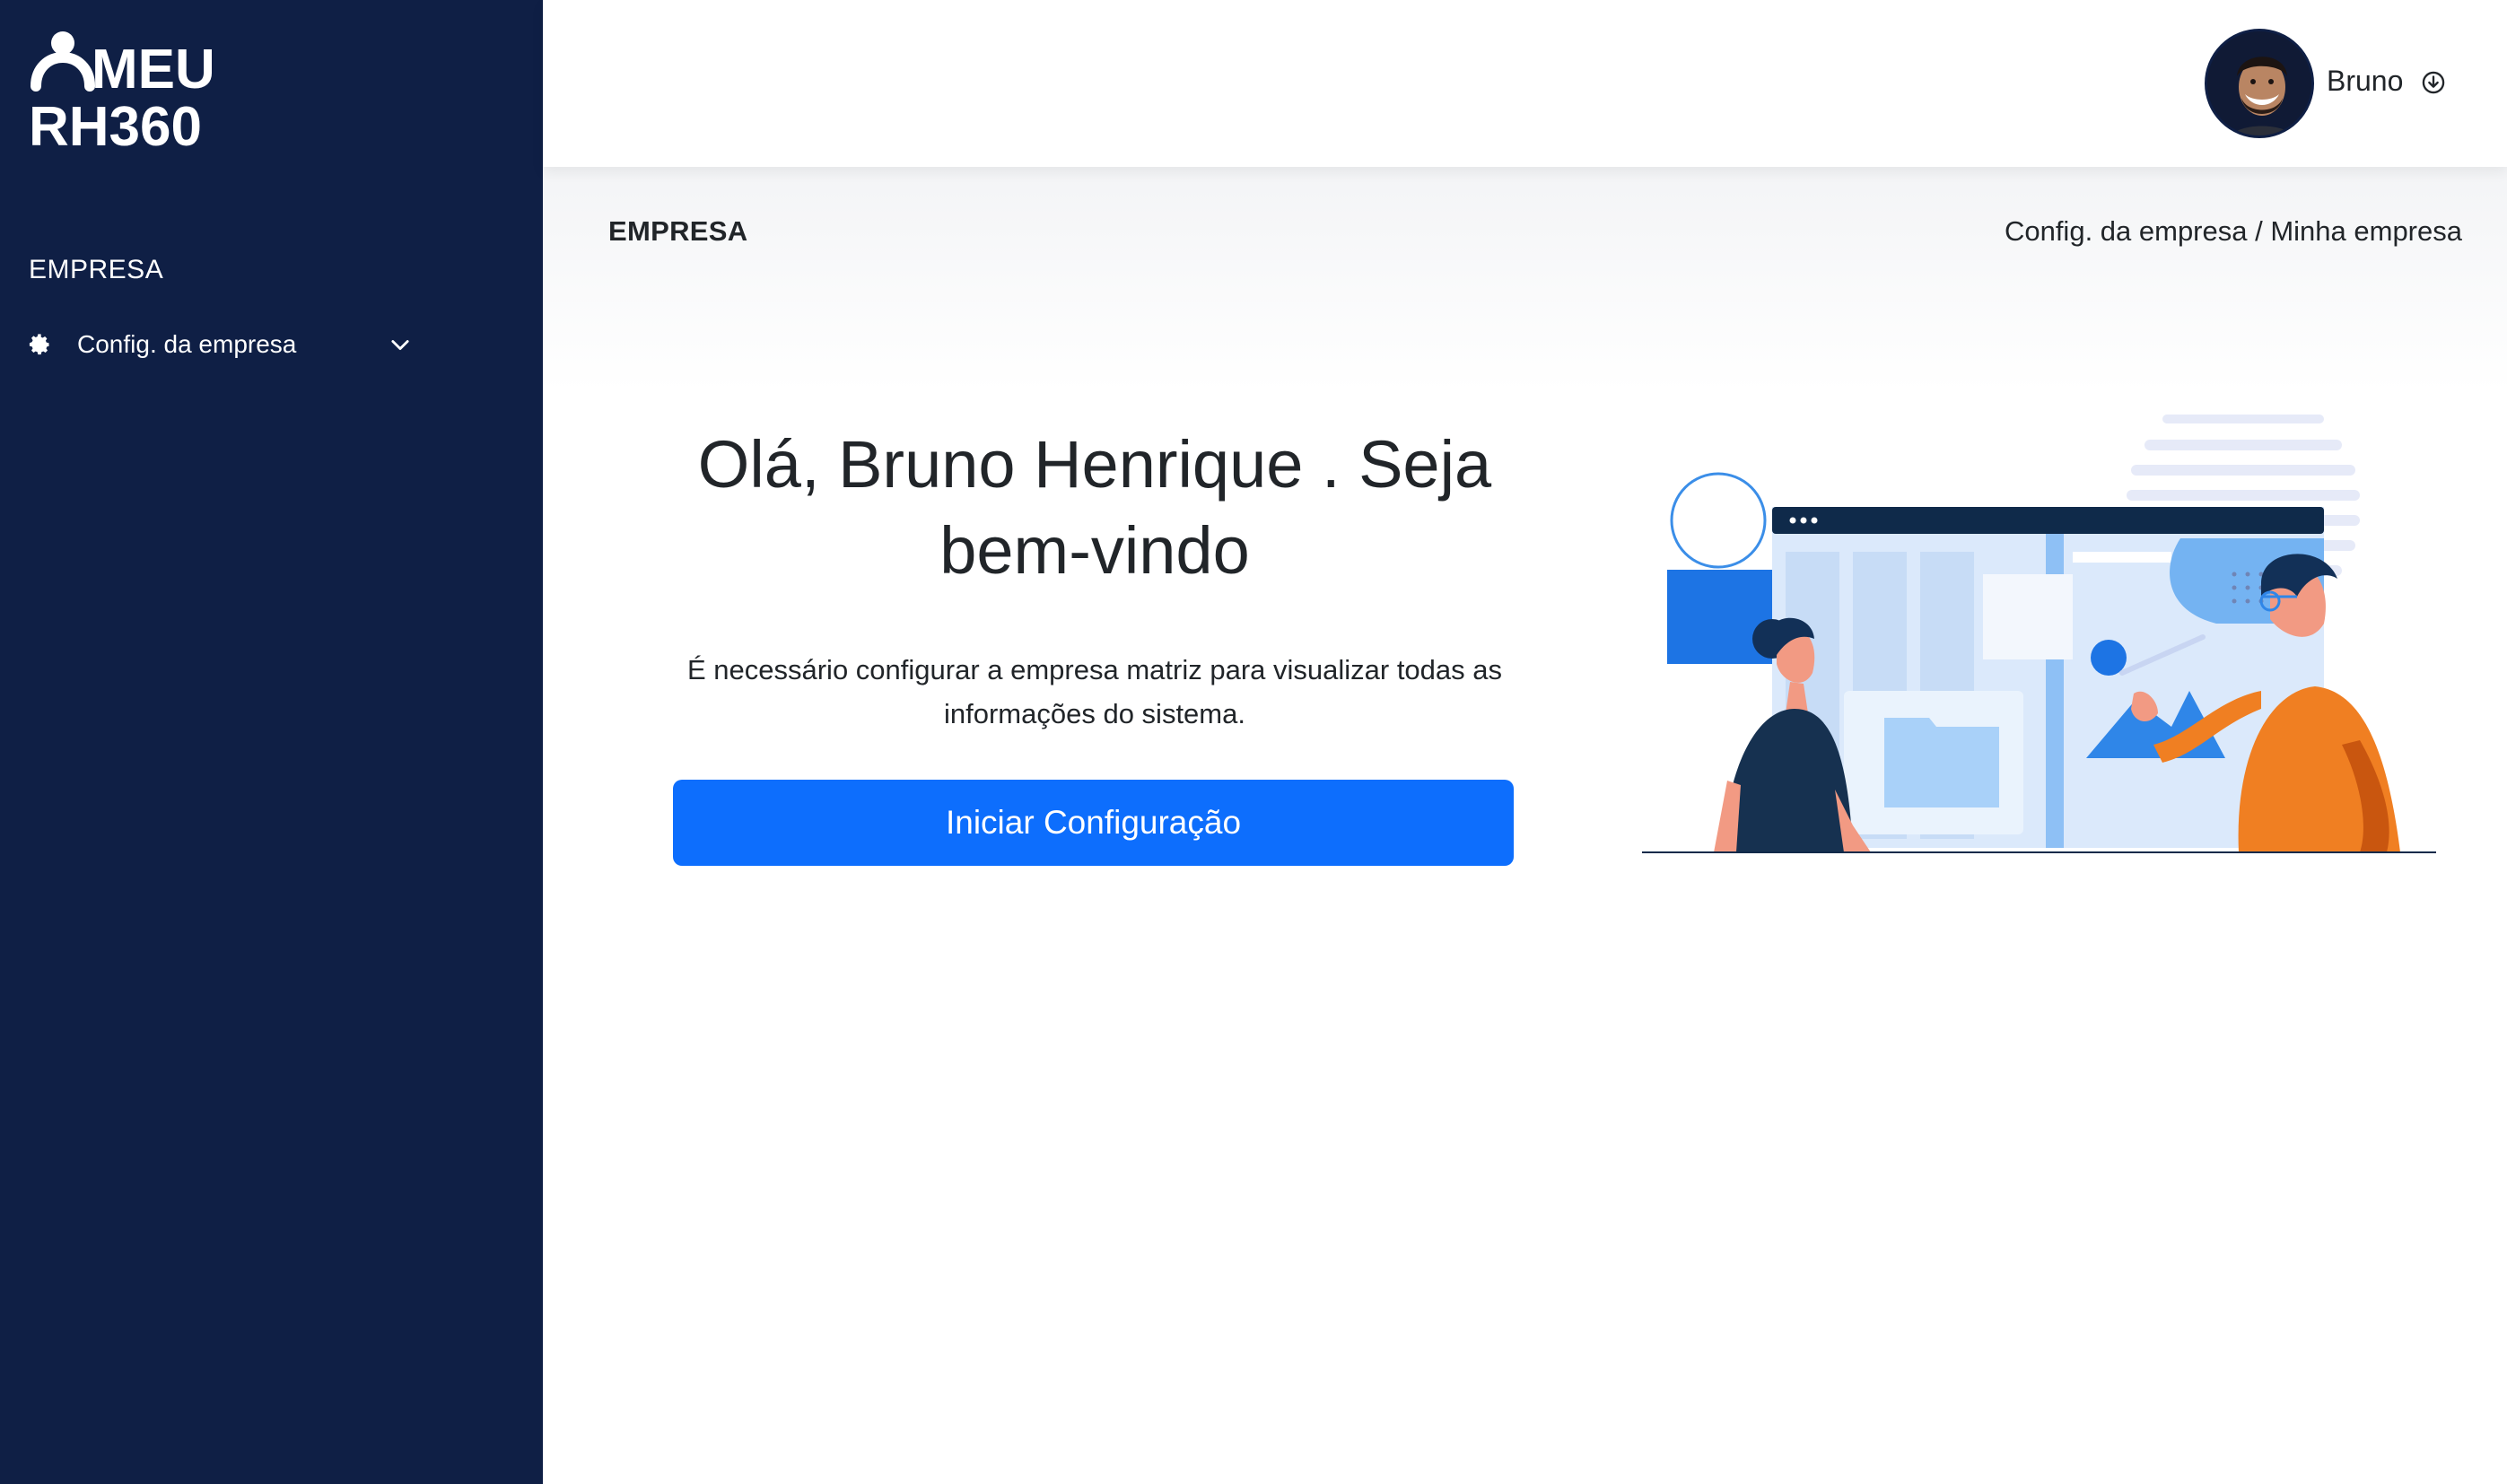  Describe the element at coordinates (678, 231) in the screenshot. I see `page-title: EMPRESA` at that location.